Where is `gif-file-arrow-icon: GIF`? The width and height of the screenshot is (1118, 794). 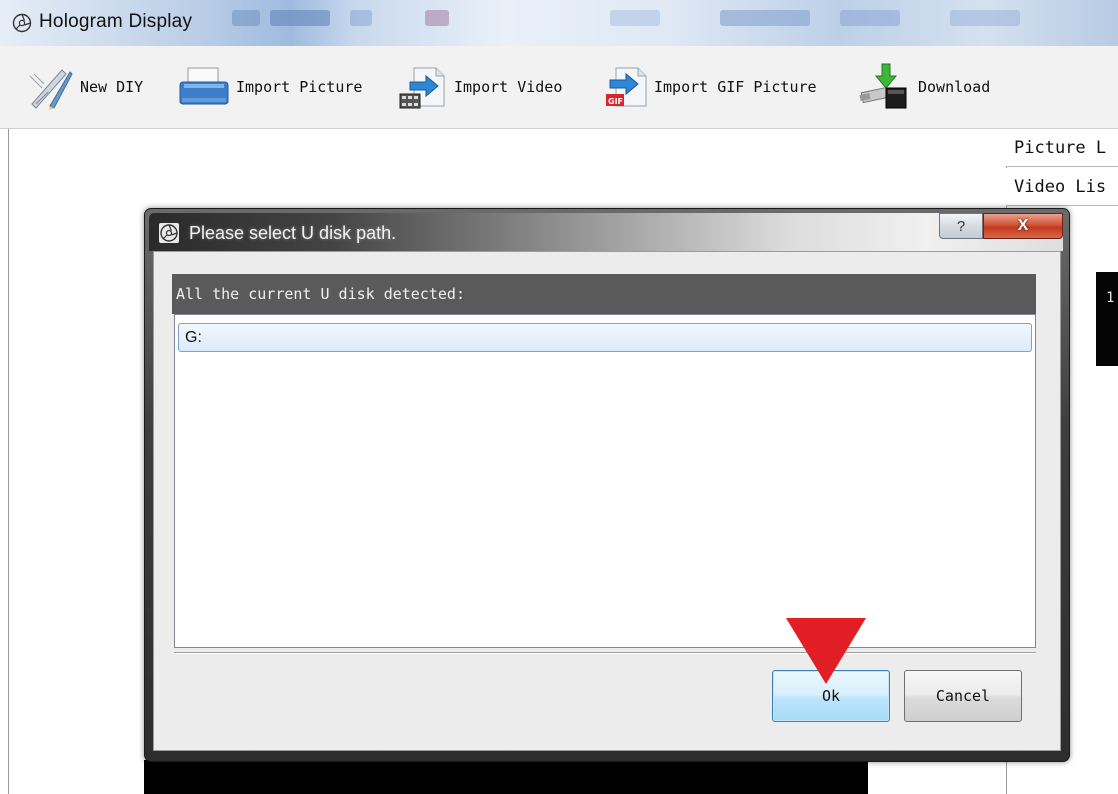
gif-file-arrow-icon: GIF is located at coordinates (626, 87).